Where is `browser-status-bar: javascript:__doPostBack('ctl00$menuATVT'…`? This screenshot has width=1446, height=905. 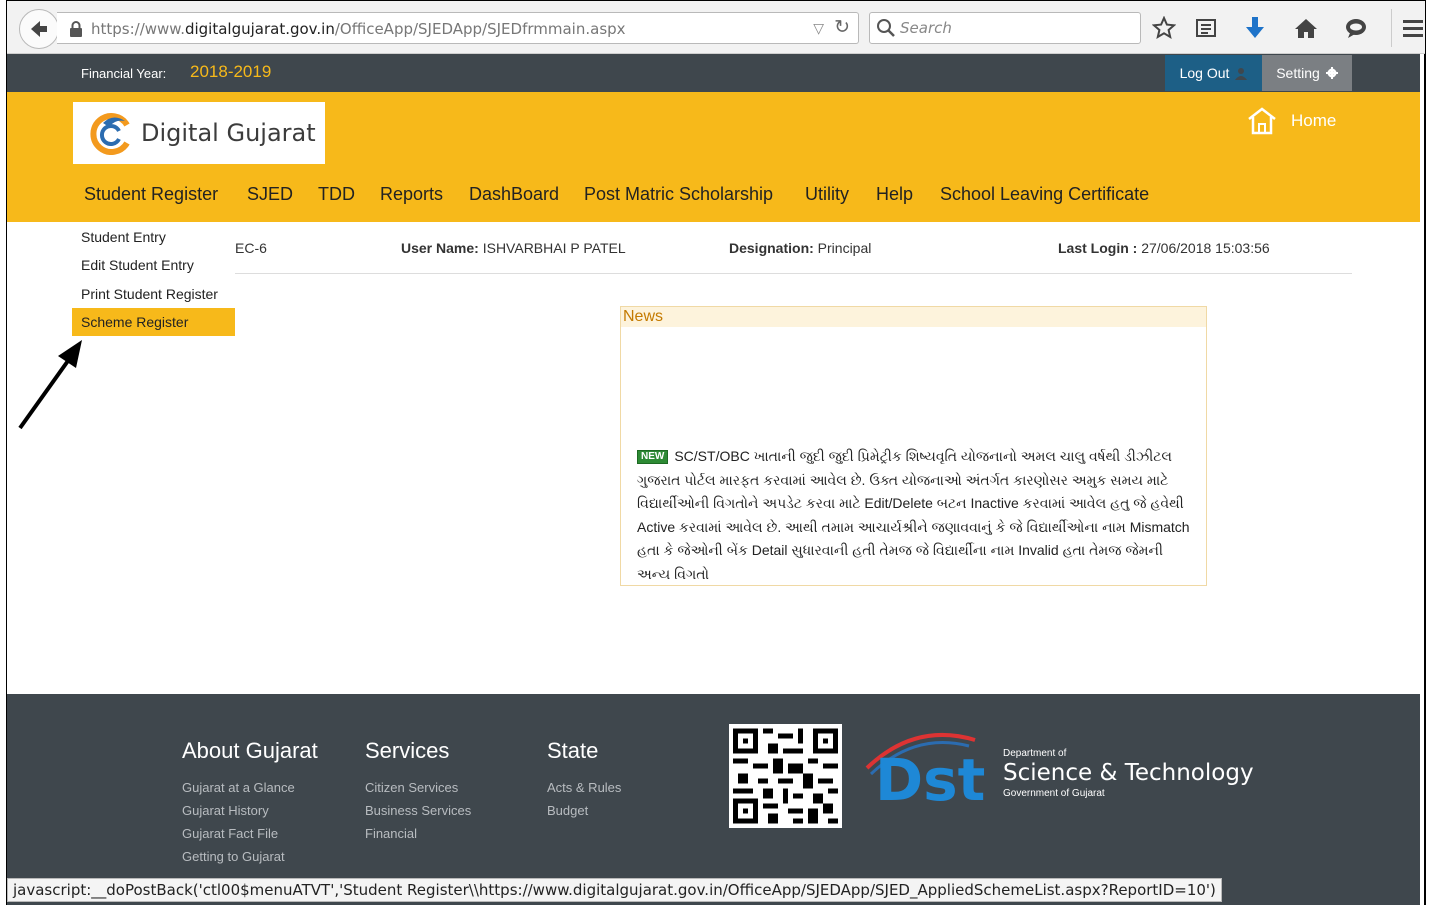 browser-status-bar: javascript:__doPostBack('ctl00$menuATVT'… is located at coordinates (614, 890).